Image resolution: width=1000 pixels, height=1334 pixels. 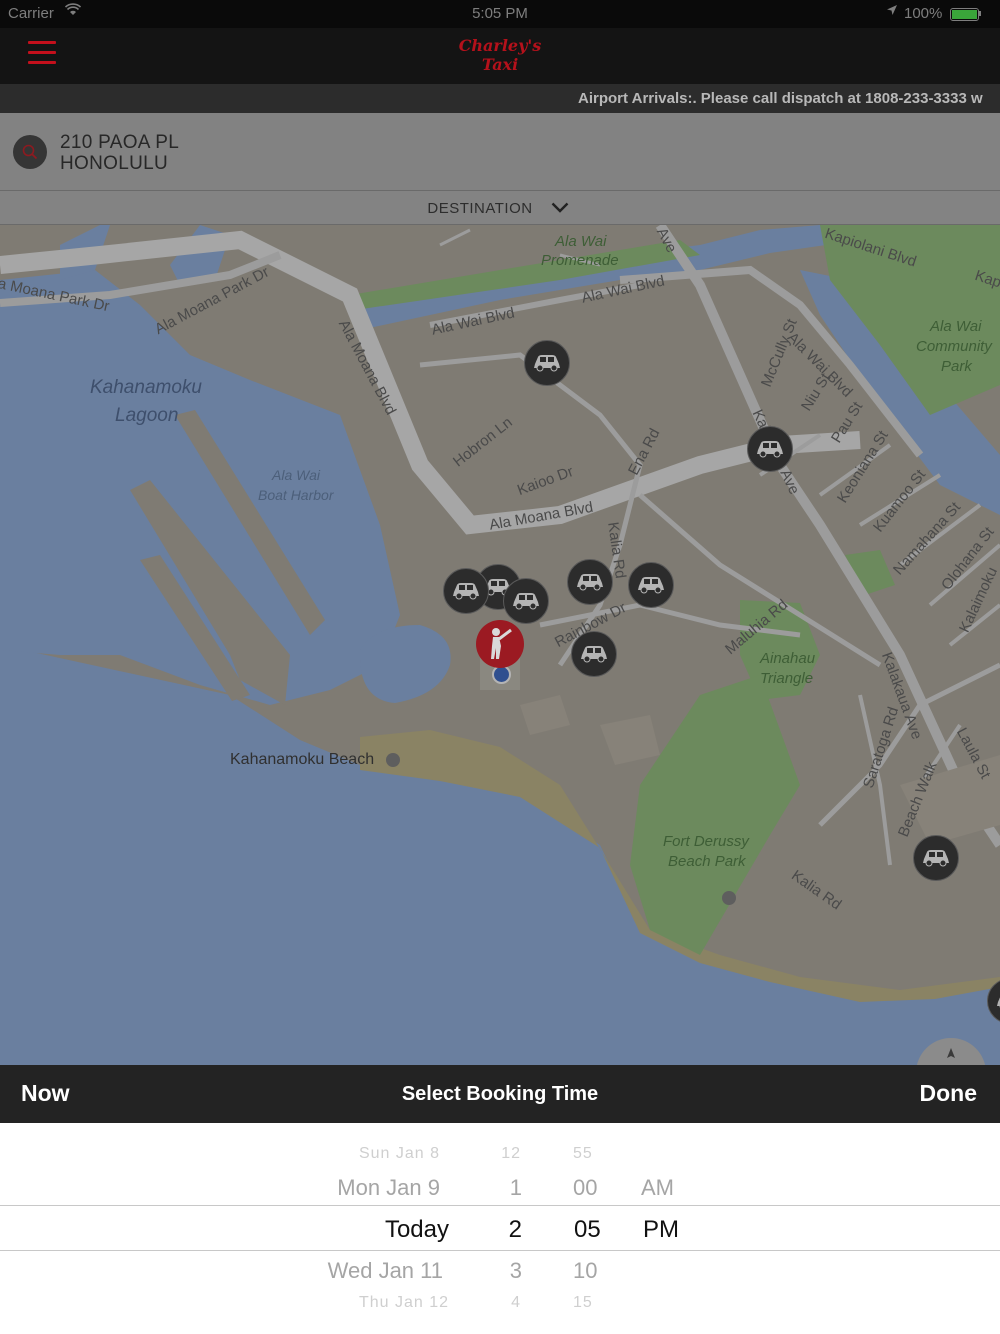 What do you see at coordinates (511, 1154) in the screenshot?
I see `picker-hour: 12` at bounding box center [511, 1154].